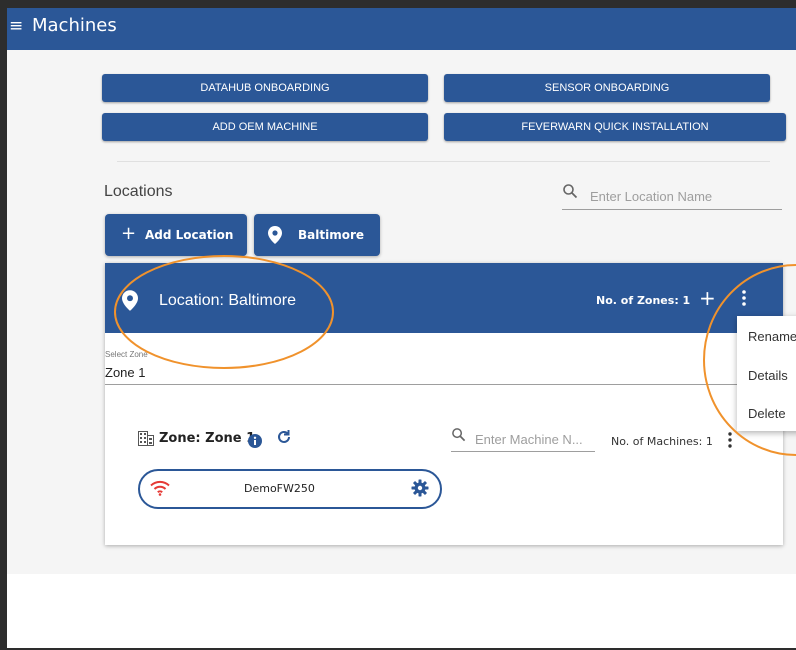  I want to click on machine-name: DemoFW250, so click(279, 488).